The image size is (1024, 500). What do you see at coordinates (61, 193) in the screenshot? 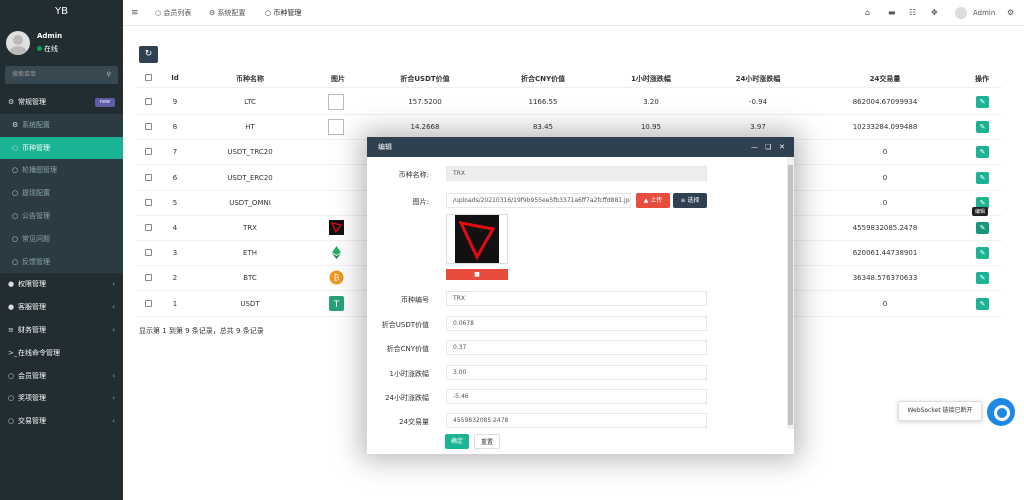
I see `sidebar-item-withdraw-config: ○ 提现配置` at bounding box center [61, 193].